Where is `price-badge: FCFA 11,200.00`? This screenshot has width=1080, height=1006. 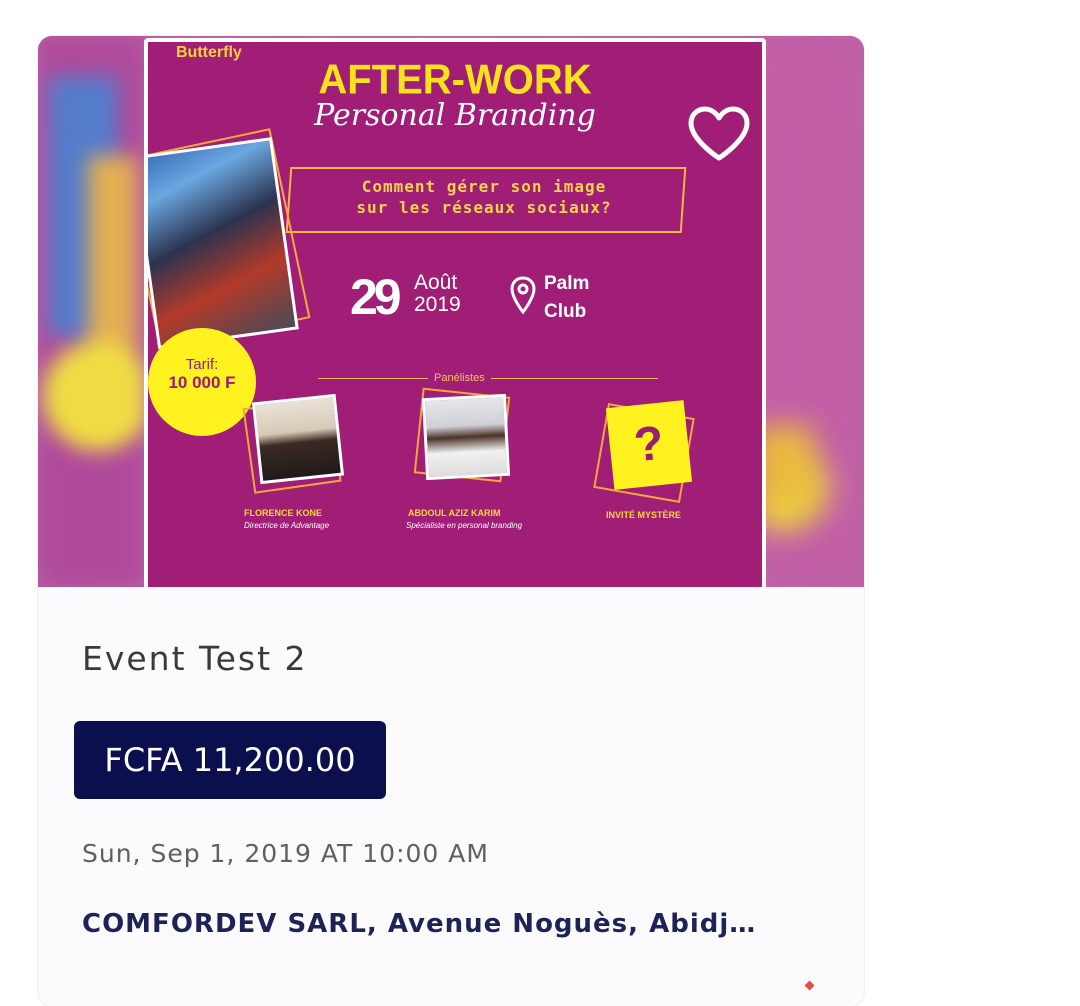 price-badge: FCFA 11,200.00 is located at coordinates (230, 760).